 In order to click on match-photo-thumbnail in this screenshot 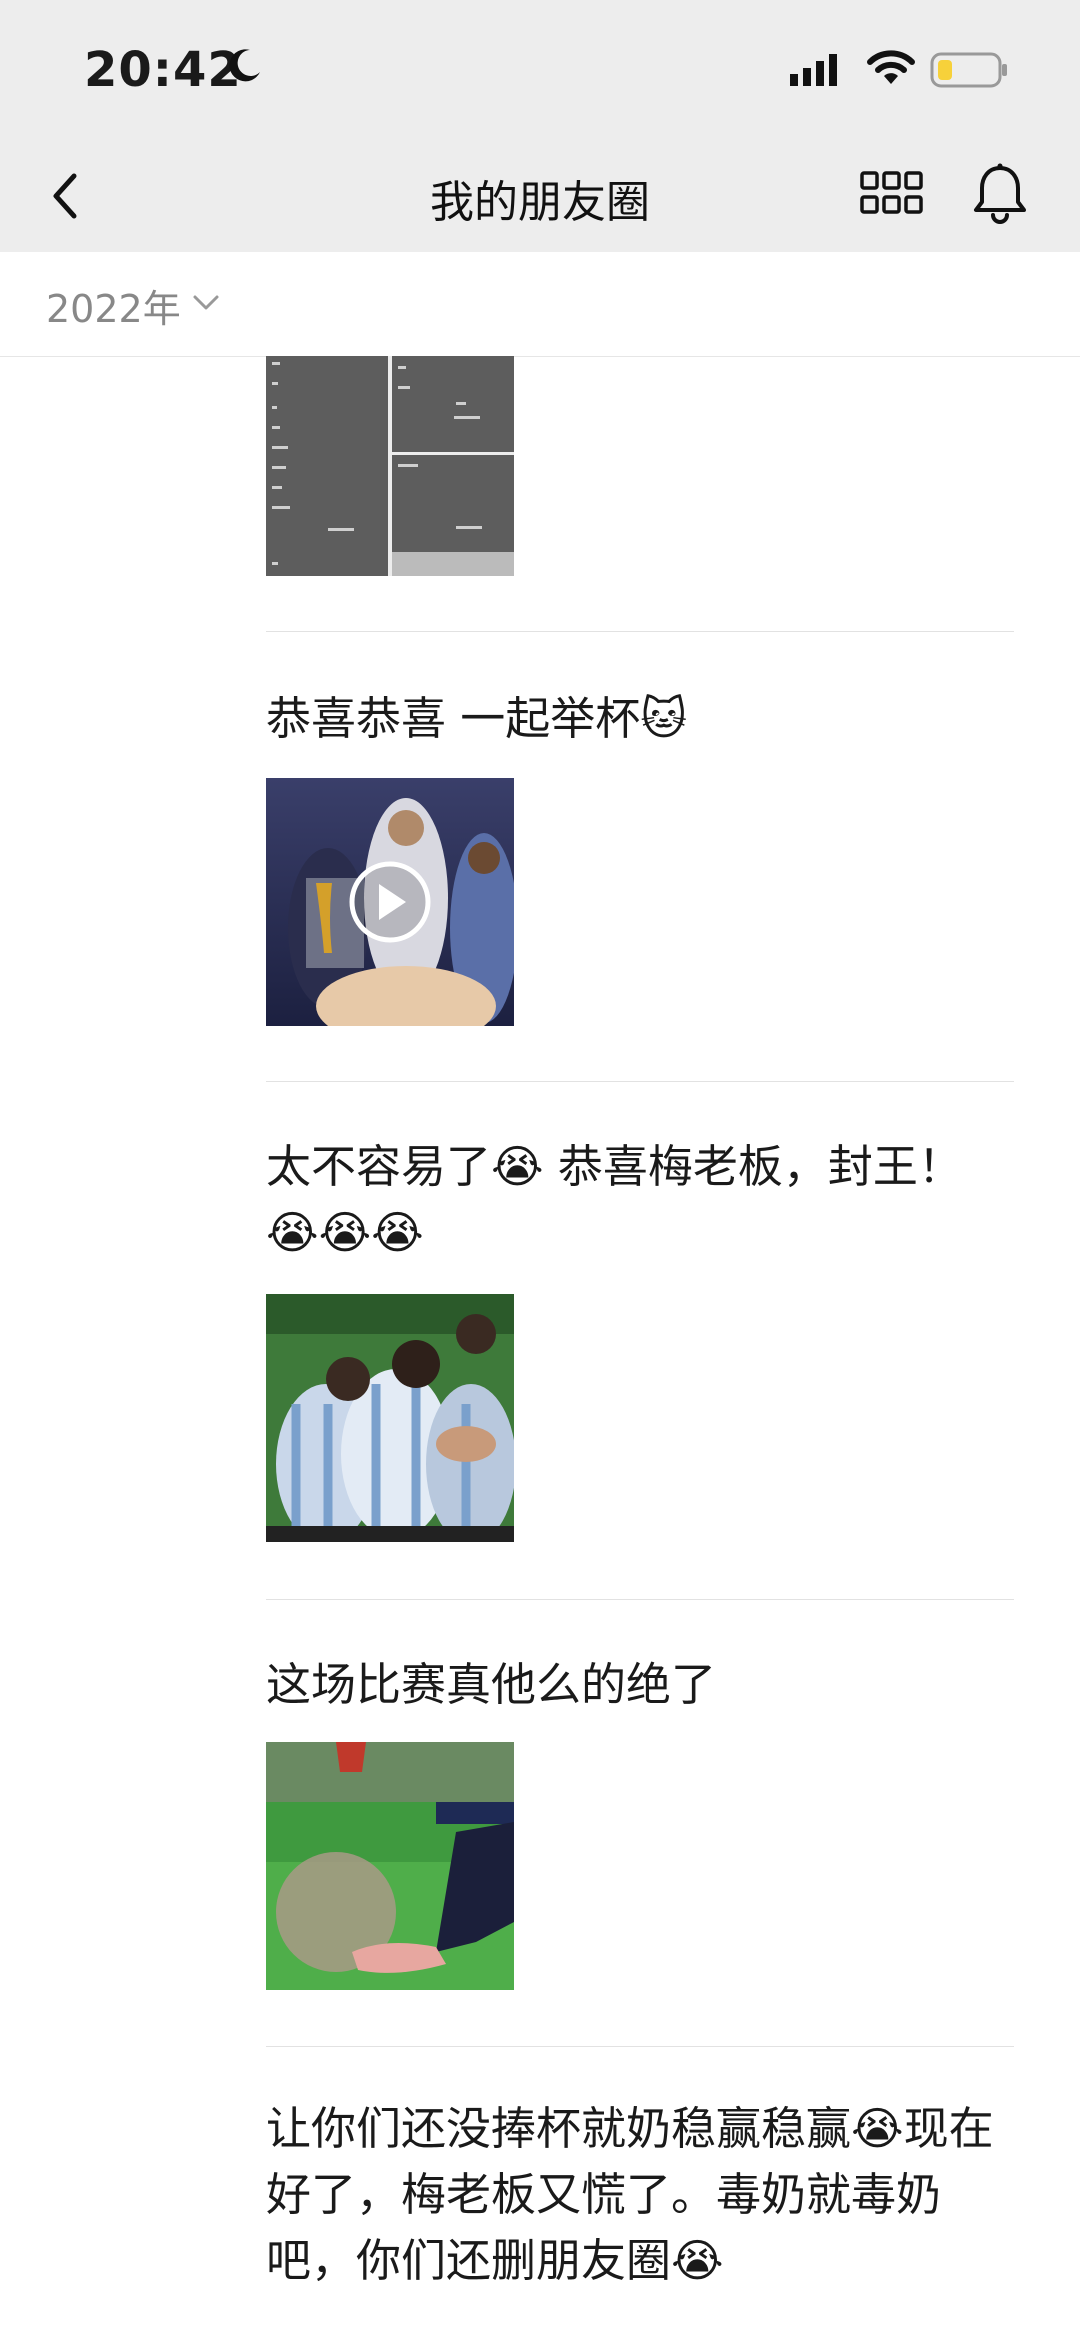, I will do `click(390, 1866)`.